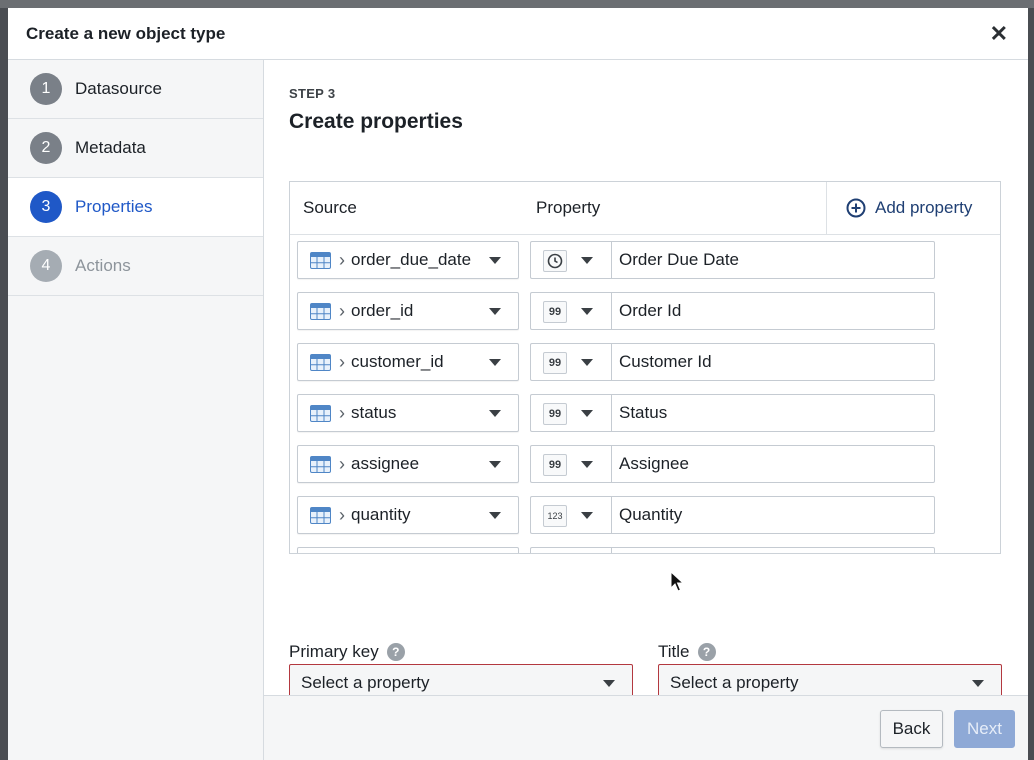 This screenshot has width=1034, height=760. I want to click on table-row: › customer_id 99, so click(645, 362).